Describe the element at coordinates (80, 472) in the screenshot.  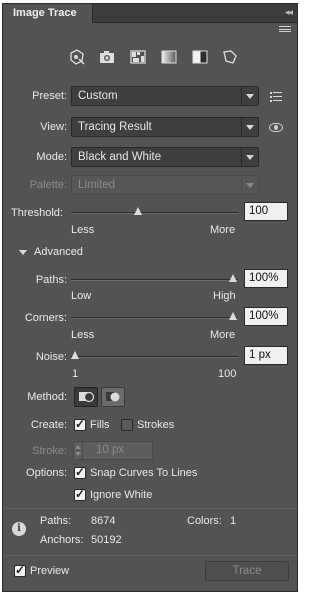
I see `snap-curves-checkbox` at that location.